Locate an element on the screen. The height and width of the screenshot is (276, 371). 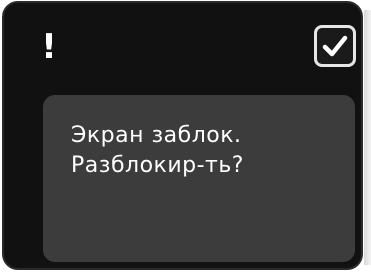
message-line-unlock-question: Разблокир-ть? is located at coordinates (157, 165).